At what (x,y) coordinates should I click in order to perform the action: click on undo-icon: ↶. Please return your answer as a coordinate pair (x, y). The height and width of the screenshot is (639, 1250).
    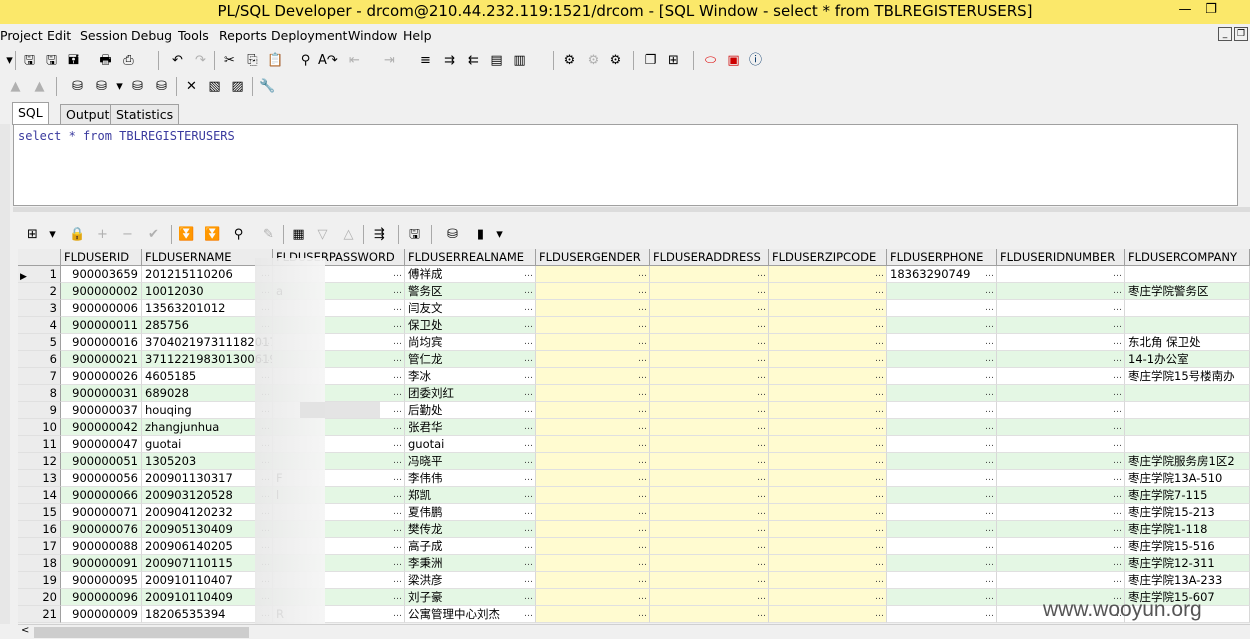
    Looking at the image, I should click on (177, 60).